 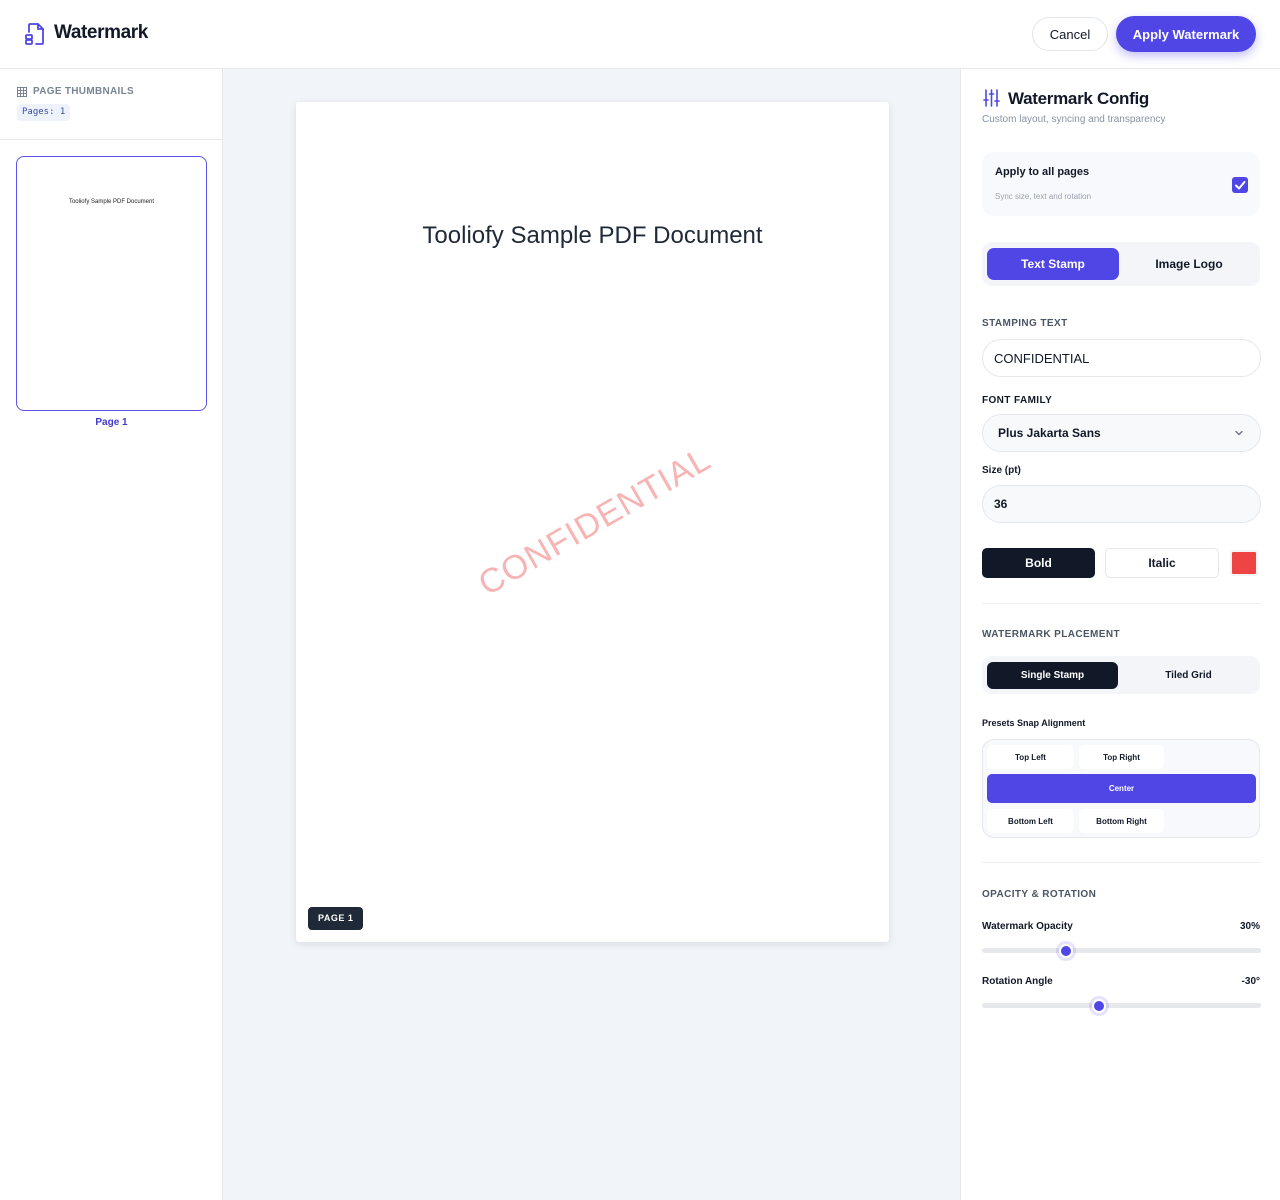 I want to click on snap-top-left: Top Left, so click(x=1030, y=757).